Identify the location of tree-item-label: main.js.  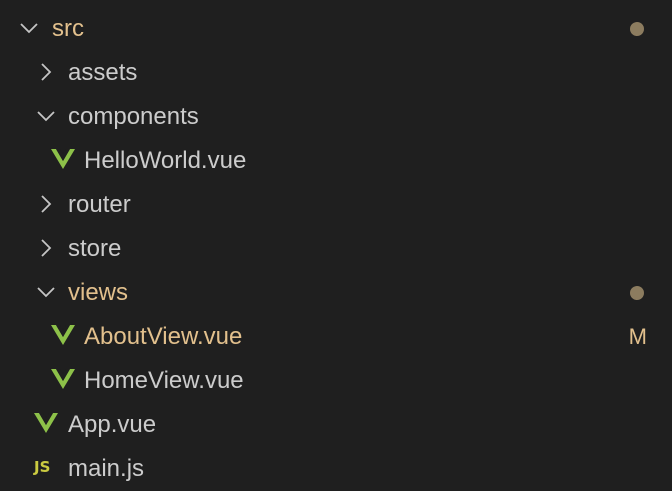
(106, 468).